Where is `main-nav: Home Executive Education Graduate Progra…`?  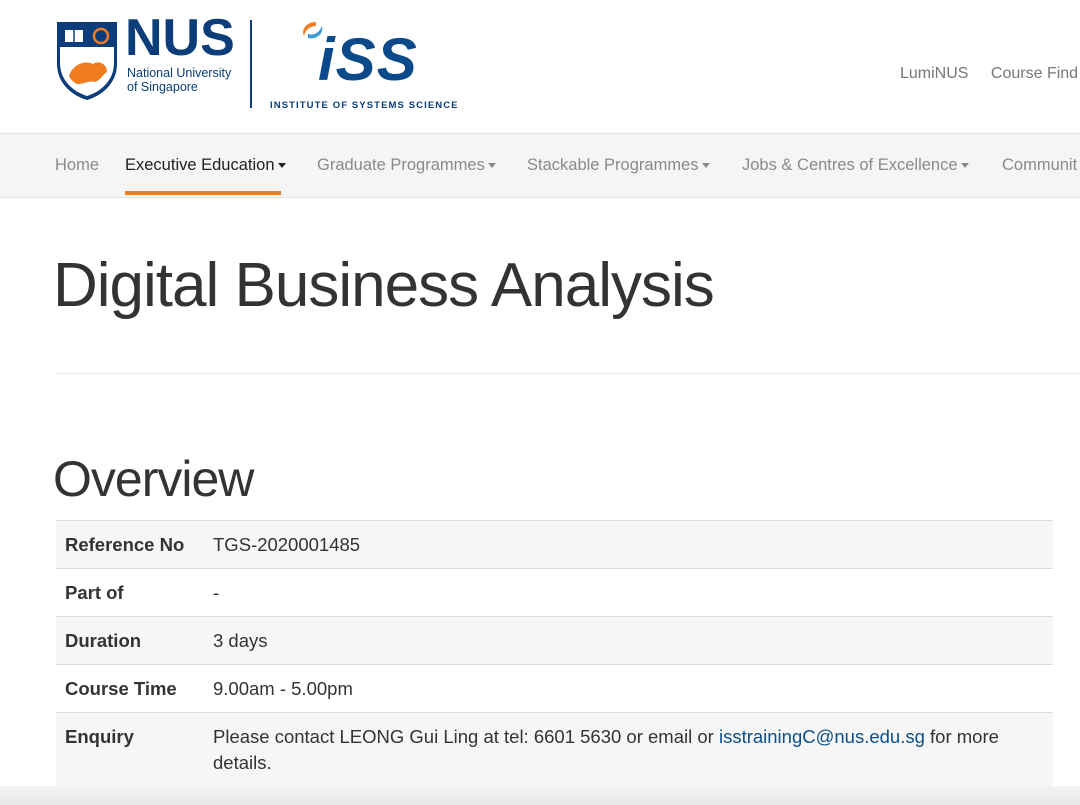 main-nav: Home Executive Education Graduate Progra… is located at coordinates (540, 165).